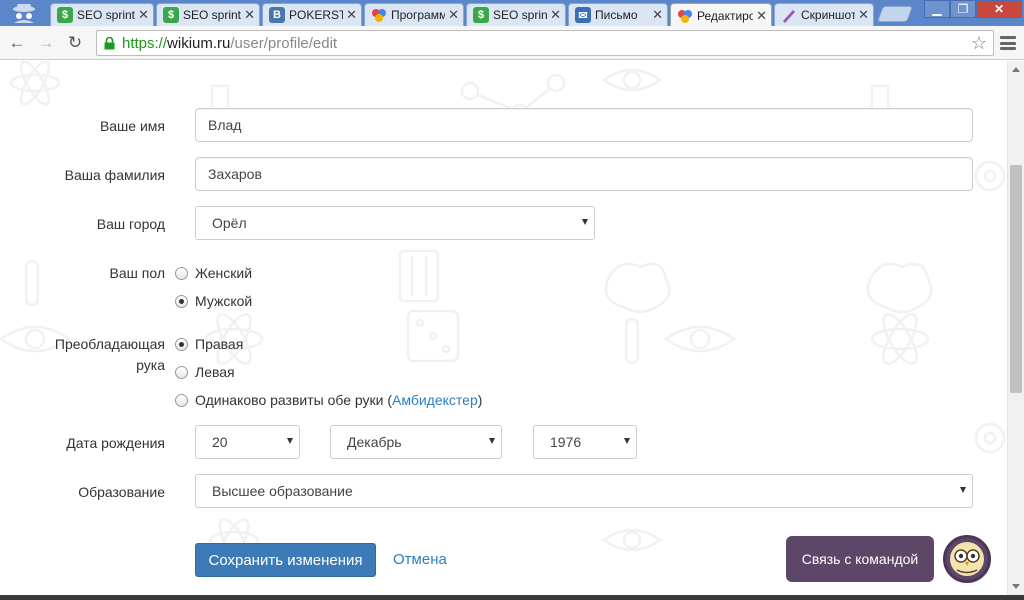 This screenshot has height=600, width=1024. I want to click on gender-label: Ваш пол, so click(137, 273).